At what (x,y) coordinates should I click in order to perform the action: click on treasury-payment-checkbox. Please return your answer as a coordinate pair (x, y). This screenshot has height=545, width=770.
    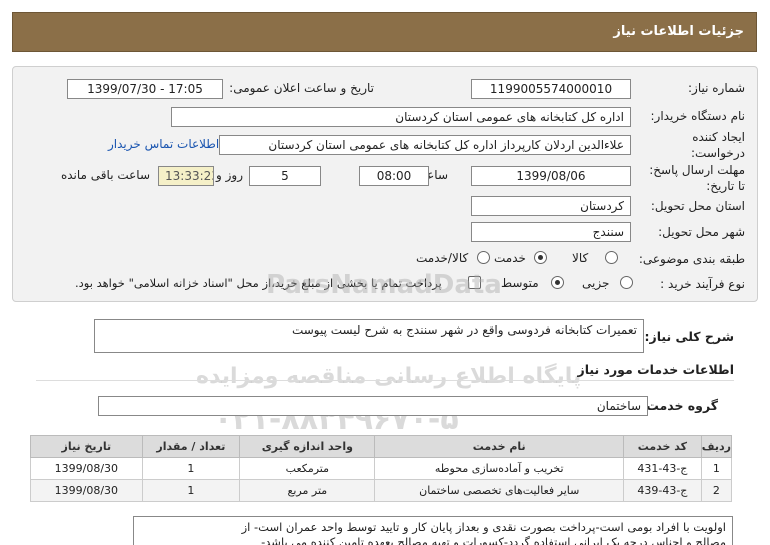
    Looking at the image, I should click on (474, 282).